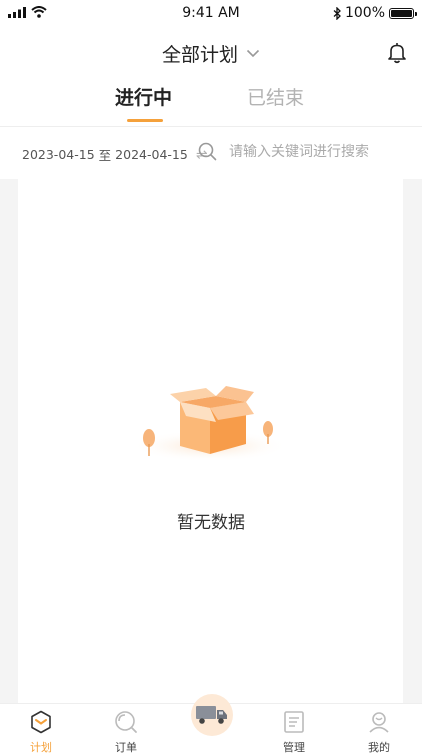 The width and height of the screenshot is (422, 755). I want to click on profile-icon, so click(379, 722).